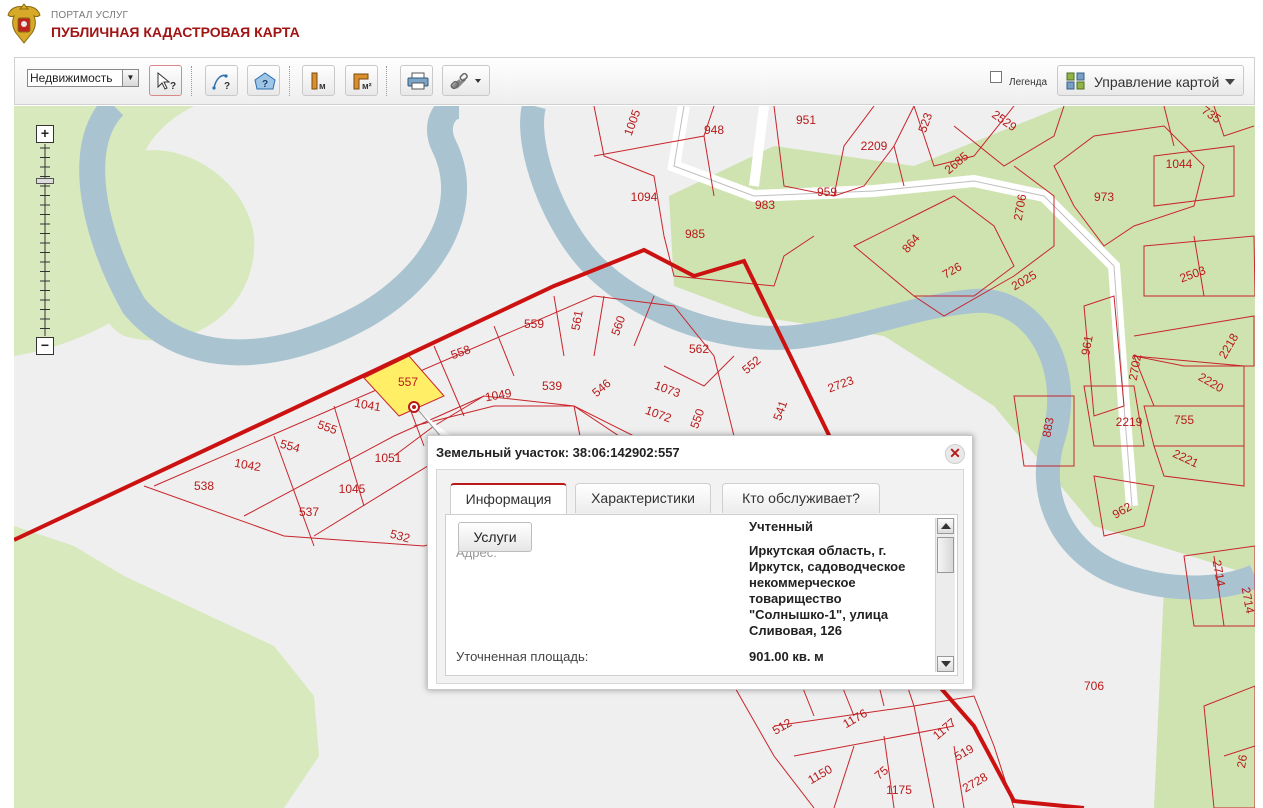 The image size is (1263, 808). I want to click on identify-button: ?, so click(165, 80).